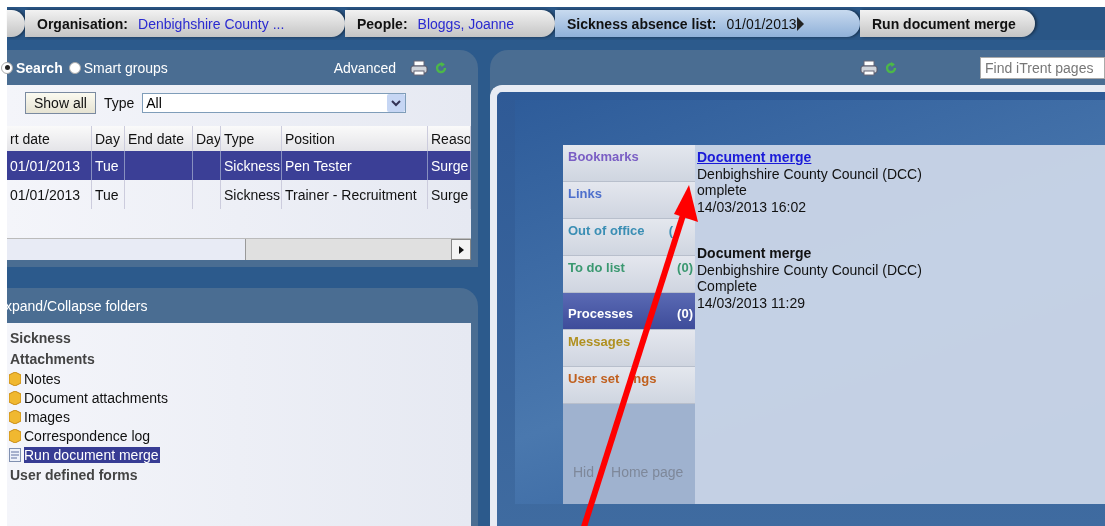 The width and height of the screenshot is (1105, 526). I want to click on process-time: 14/03/2013 11:29, so click(751, 302).